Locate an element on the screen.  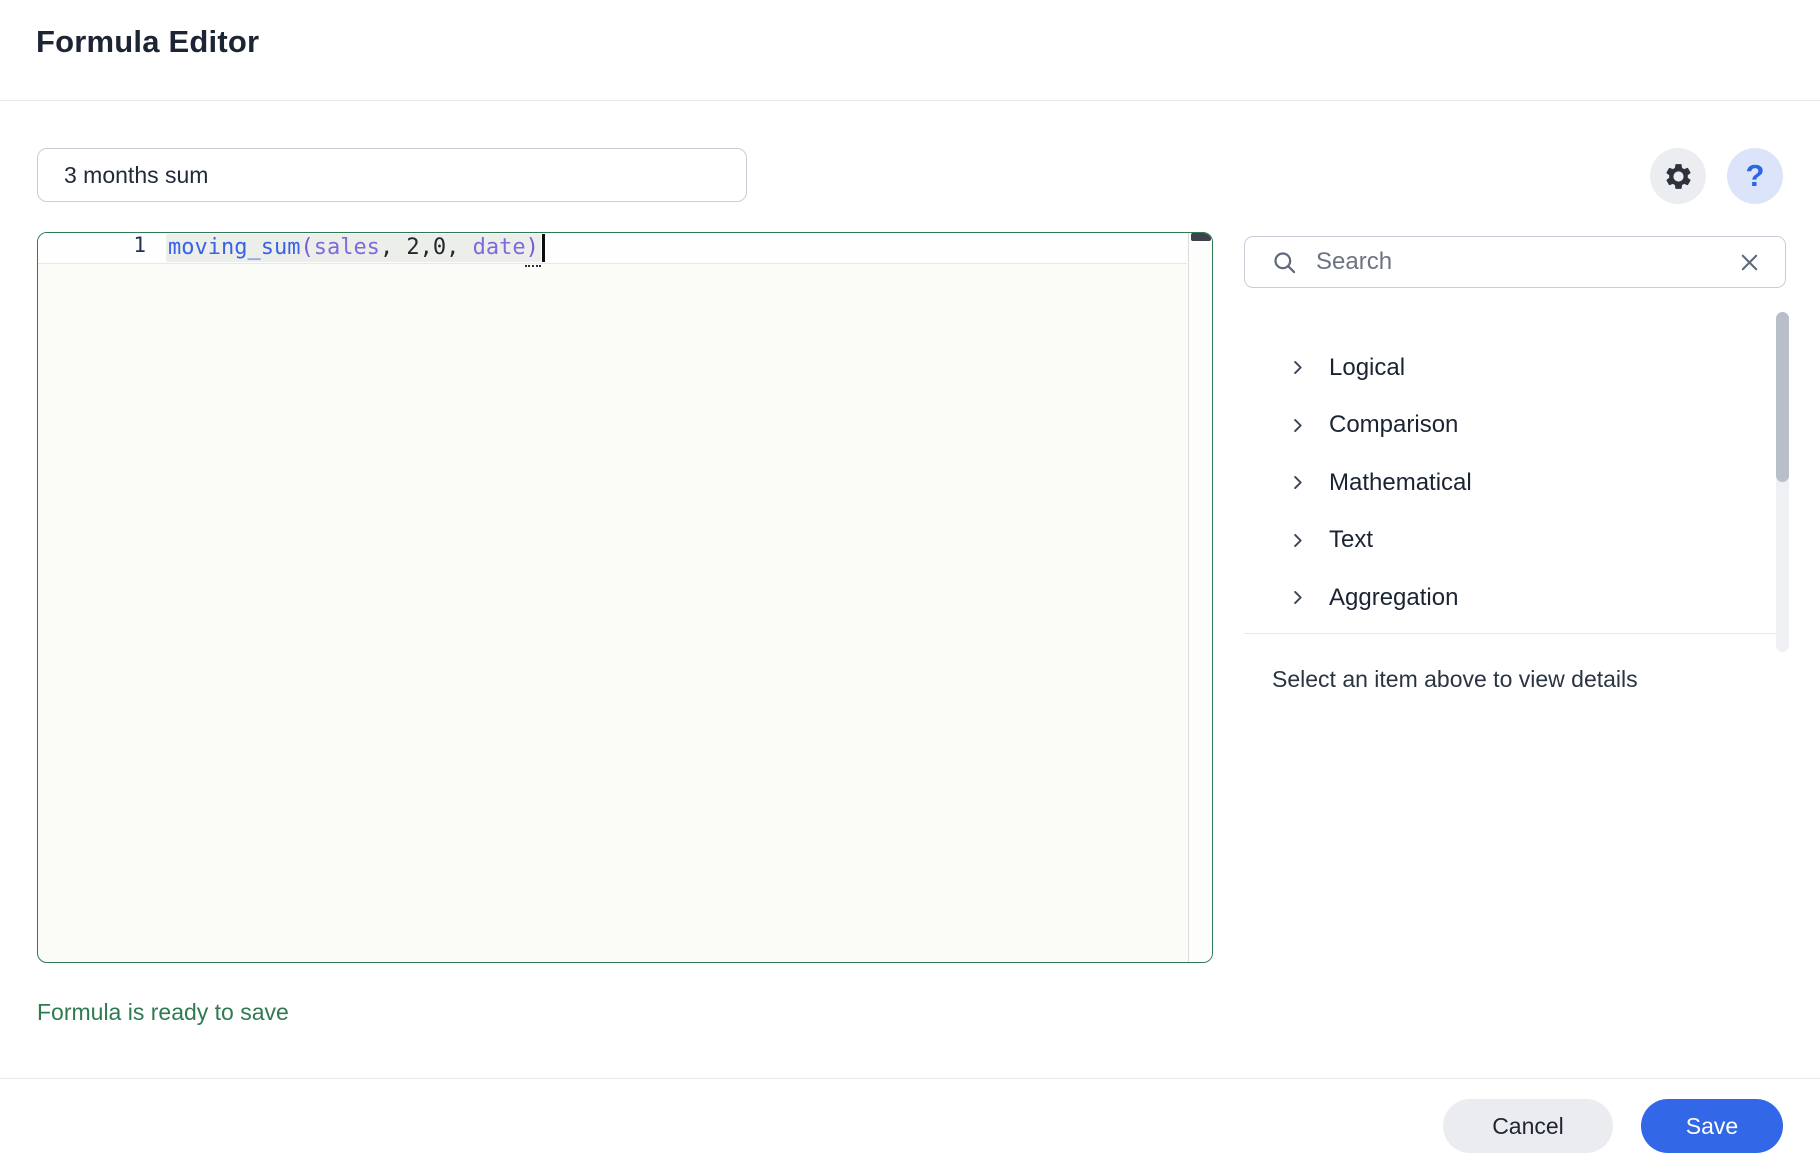
category-label: Text is located at coordinates (1351, 540).